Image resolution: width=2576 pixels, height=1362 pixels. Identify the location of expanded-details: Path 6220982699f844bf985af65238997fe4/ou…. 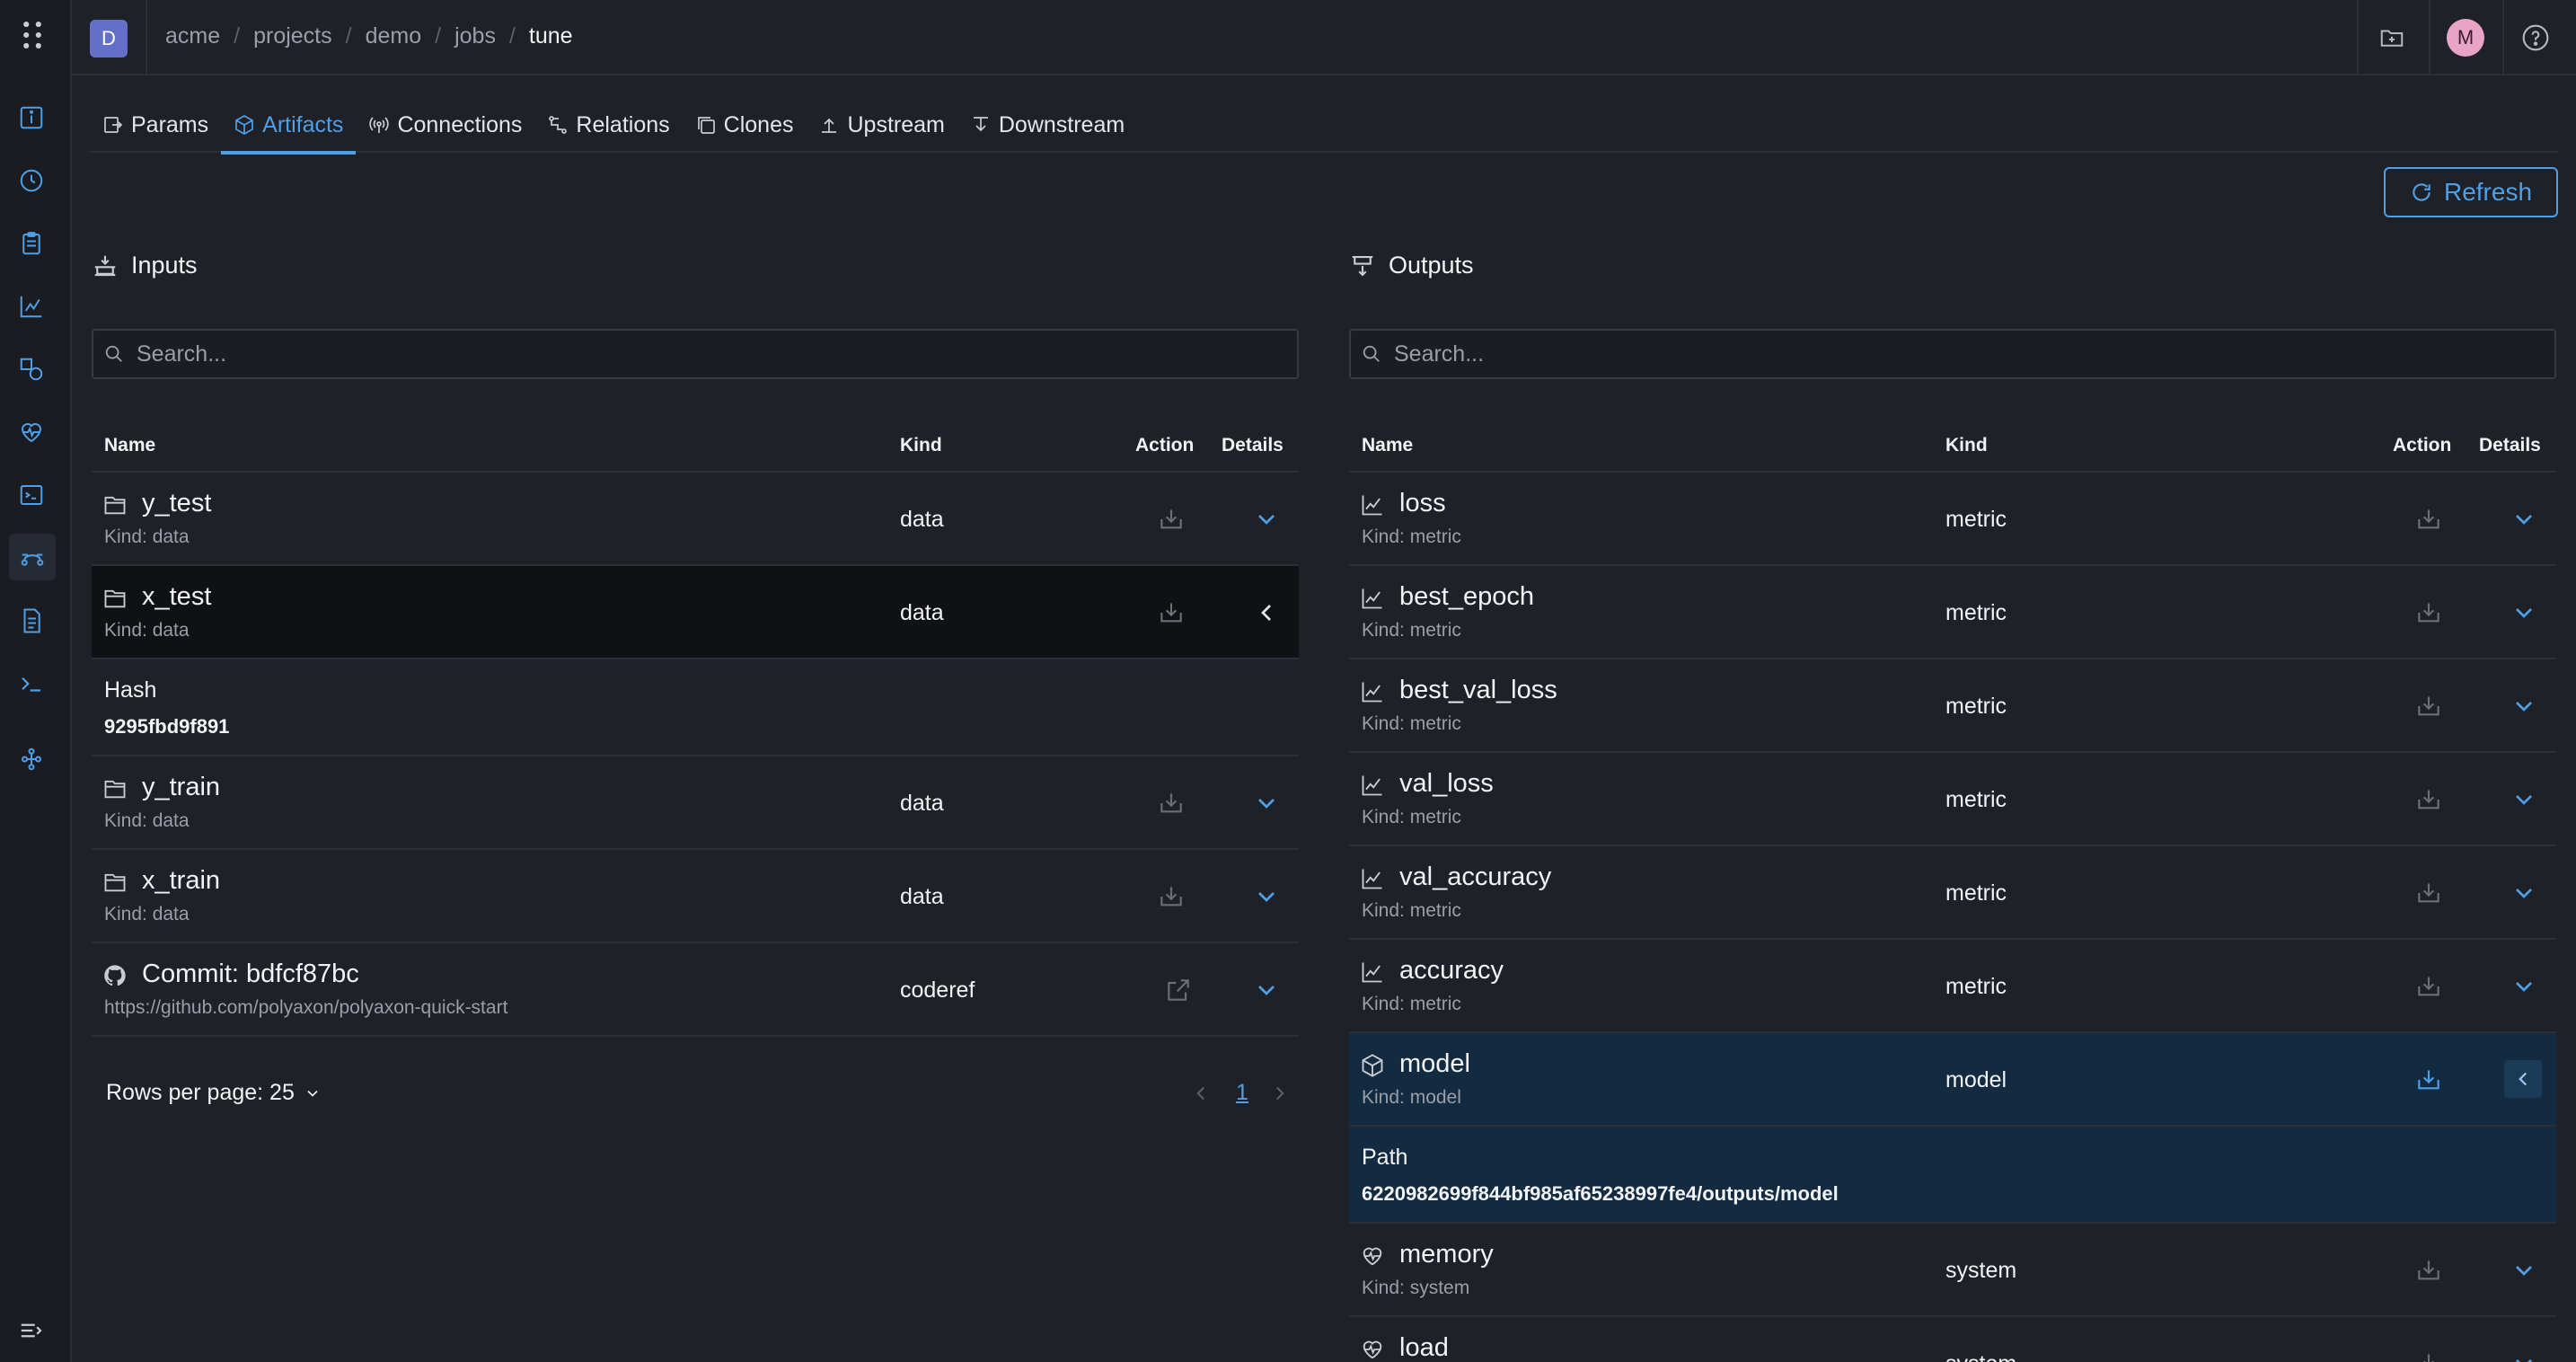
(1952, 1175).